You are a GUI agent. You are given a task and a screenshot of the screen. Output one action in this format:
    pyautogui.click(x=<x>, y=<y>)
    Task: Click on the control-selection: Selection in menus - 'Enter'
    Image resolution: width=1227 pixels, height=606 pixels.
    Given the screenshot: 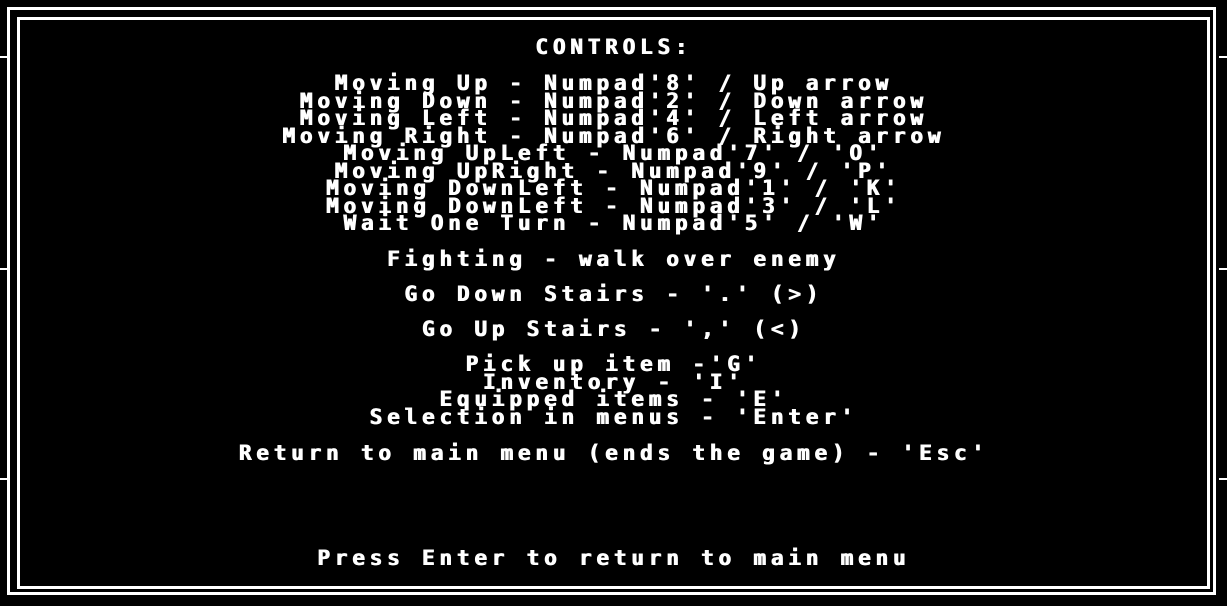 What is the action you would take?
    pyautogui.click(x=613, y=417)
    